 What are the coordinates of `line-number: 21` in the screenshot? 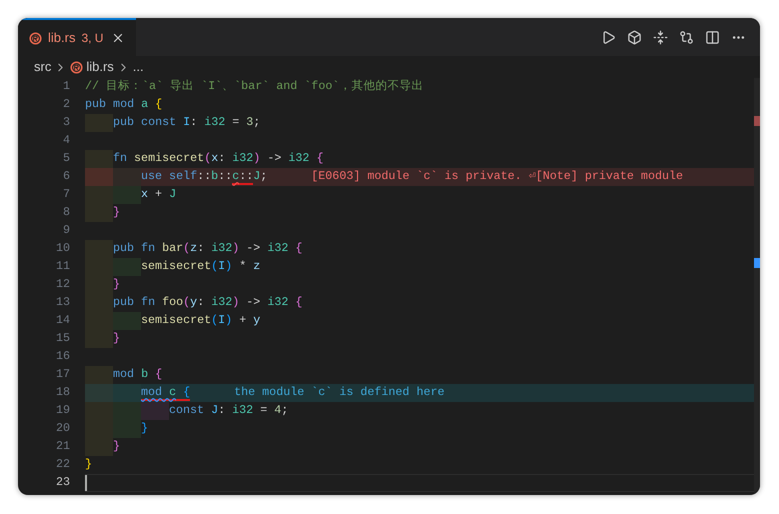 It's located at (62, 447).